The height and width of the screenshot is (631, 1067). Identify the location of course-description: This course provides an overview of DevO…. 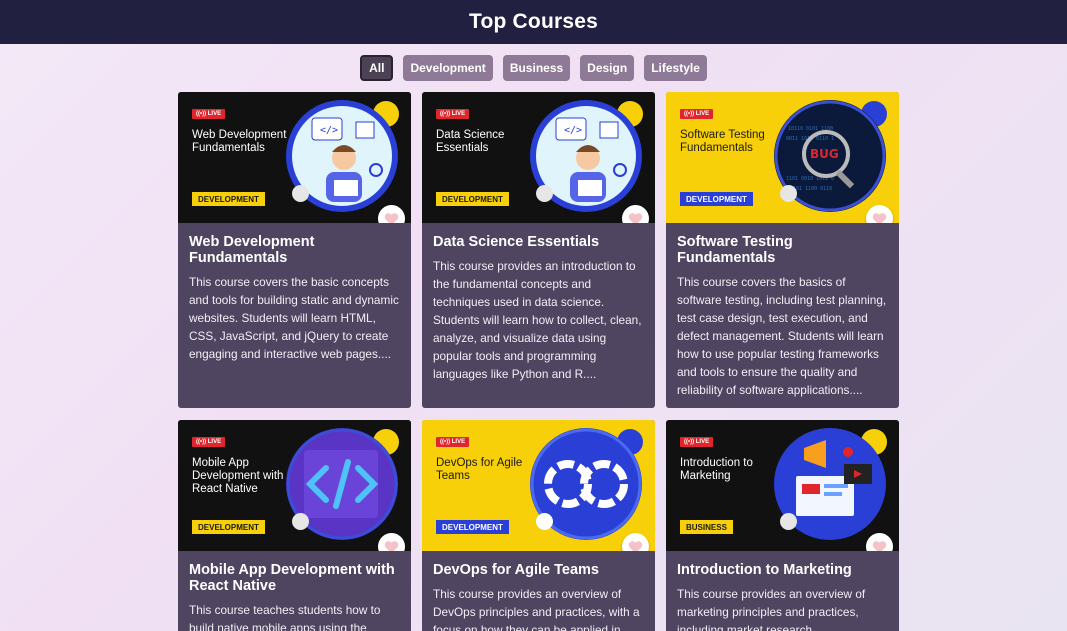
(536, 609).